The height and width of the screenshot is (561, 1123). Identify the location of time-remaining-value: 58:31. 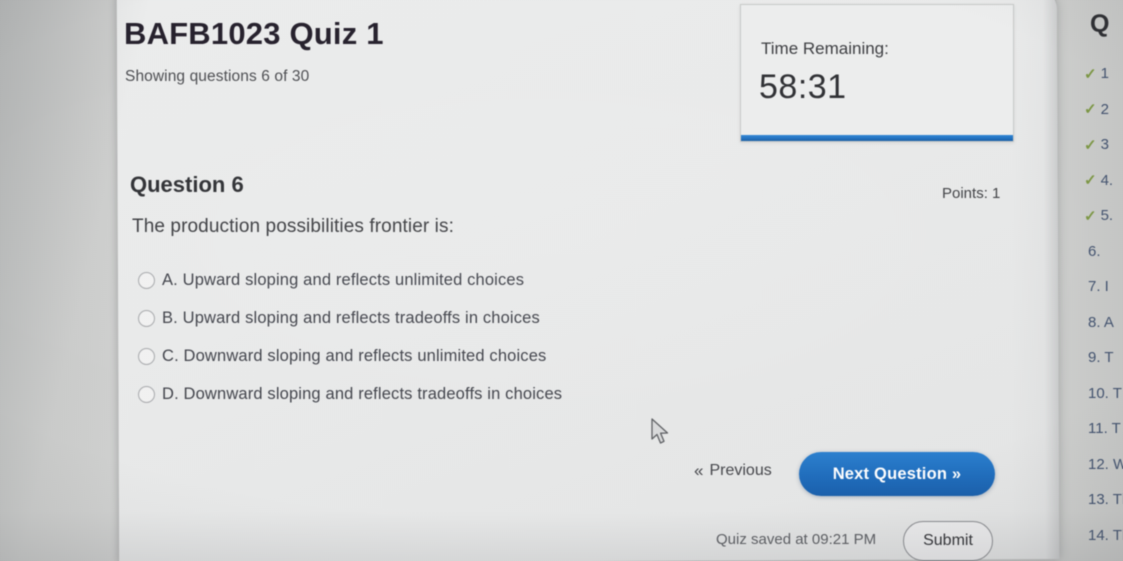
(803, 87).